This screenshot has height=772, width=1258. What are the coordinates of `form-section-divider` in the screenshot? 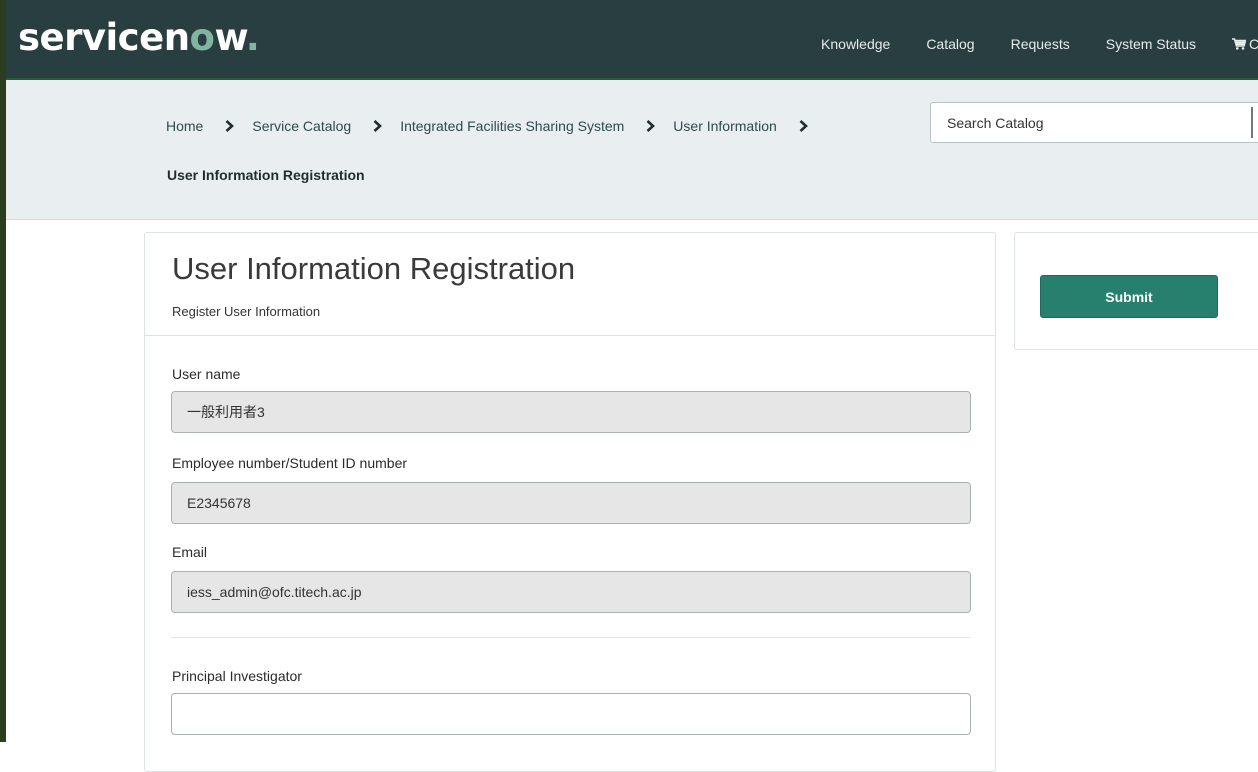 It's located at (571, 637).